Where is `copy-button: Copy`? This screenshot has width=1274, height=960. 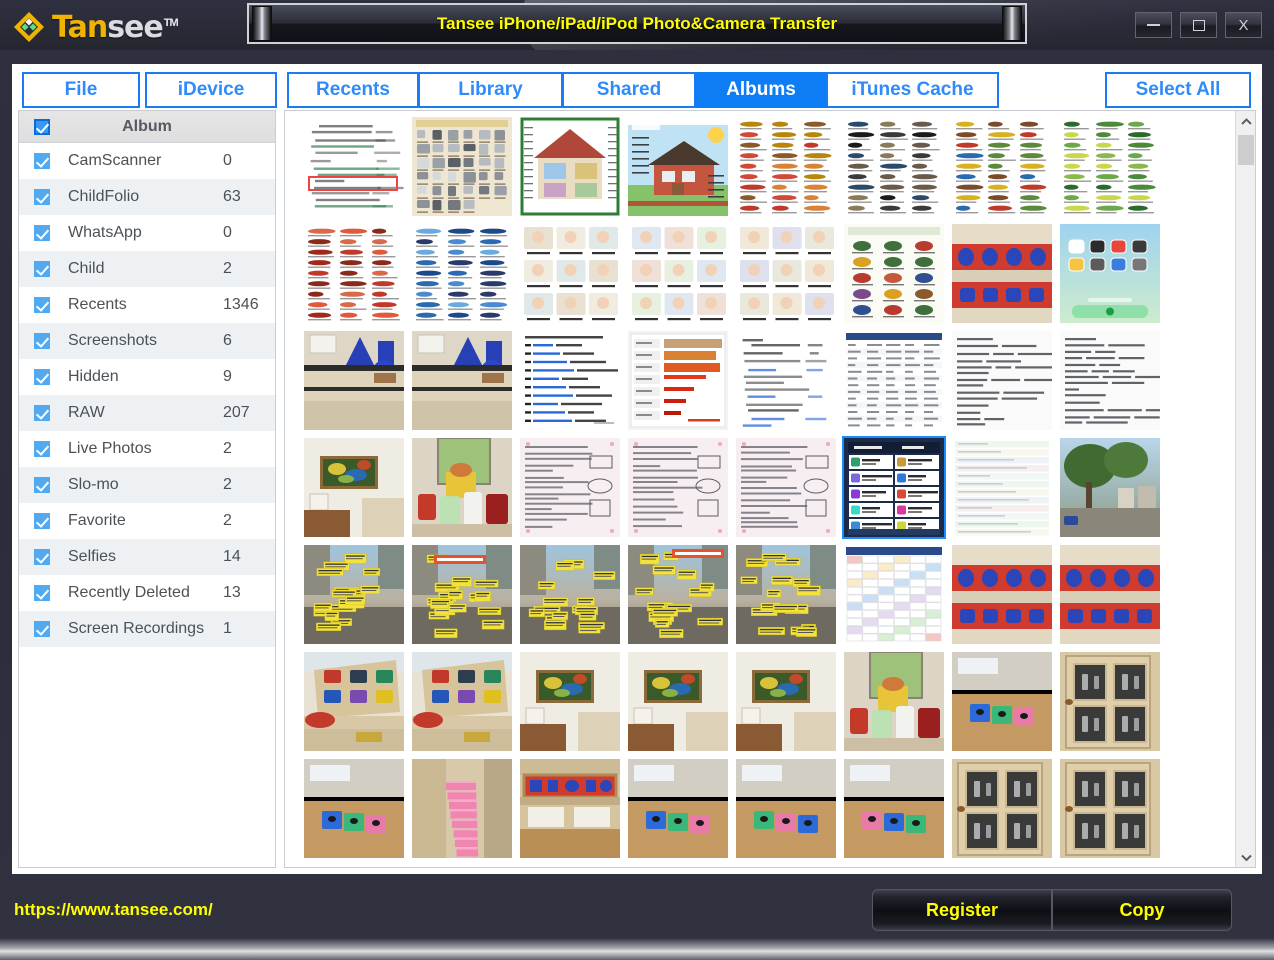
copy-button: Copy is located at coordinates (1142, 910).